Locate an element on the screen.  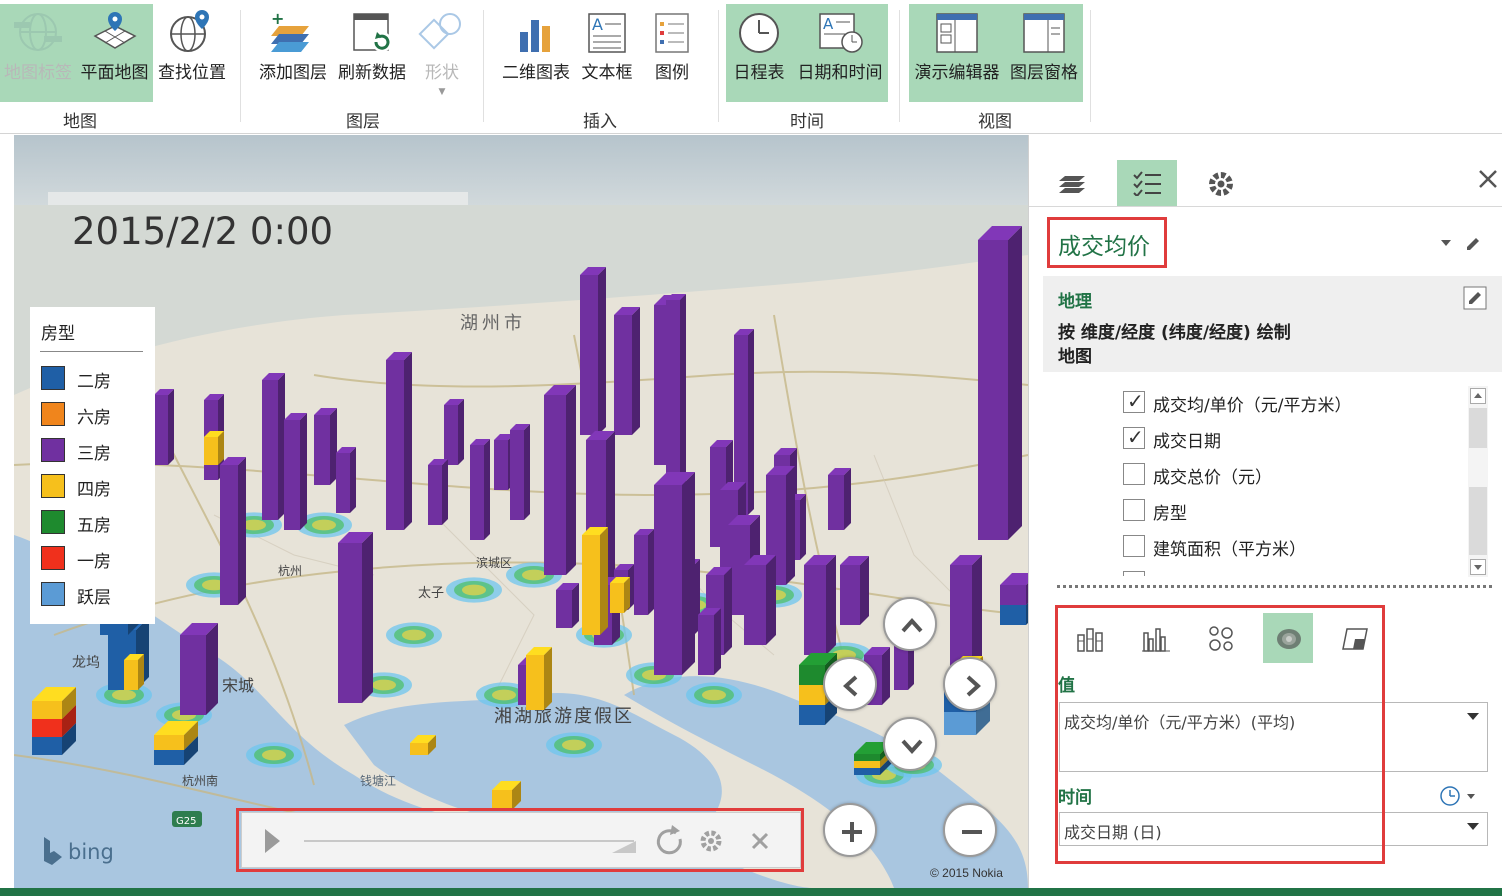
minus-icon is located at coordinates (972, 832).